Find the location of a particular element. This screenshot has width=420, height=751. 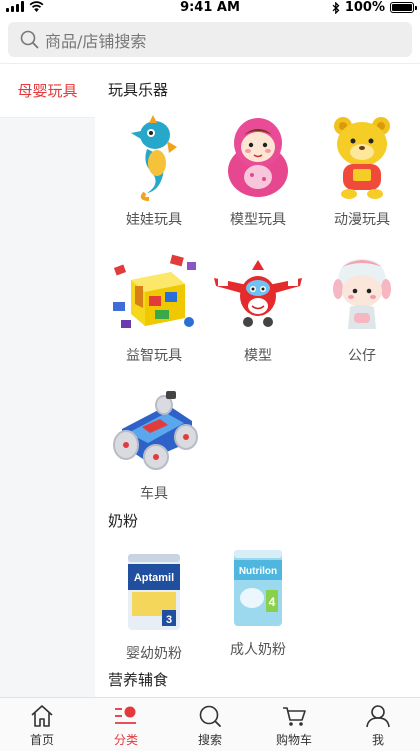

tab-search: 搜索 is located at coordinates (210, 724).